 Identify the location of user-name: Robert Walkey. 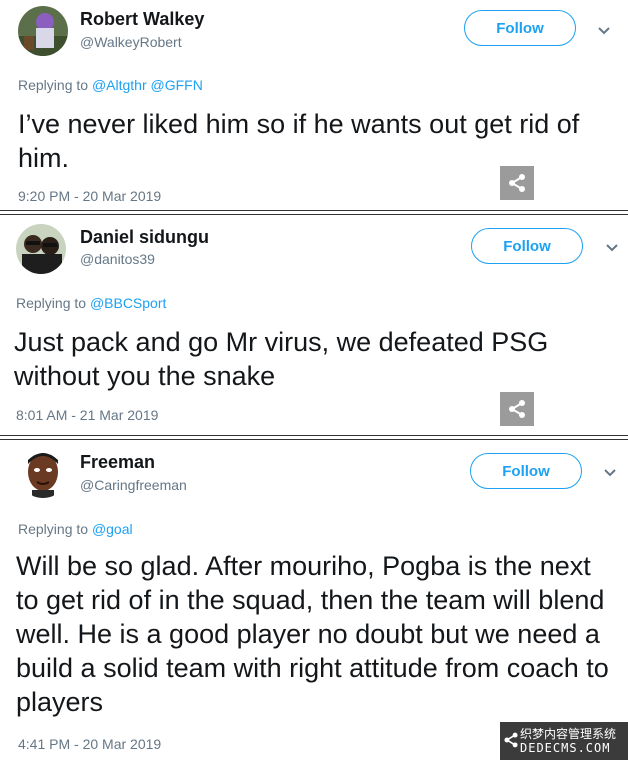
(142, 19).